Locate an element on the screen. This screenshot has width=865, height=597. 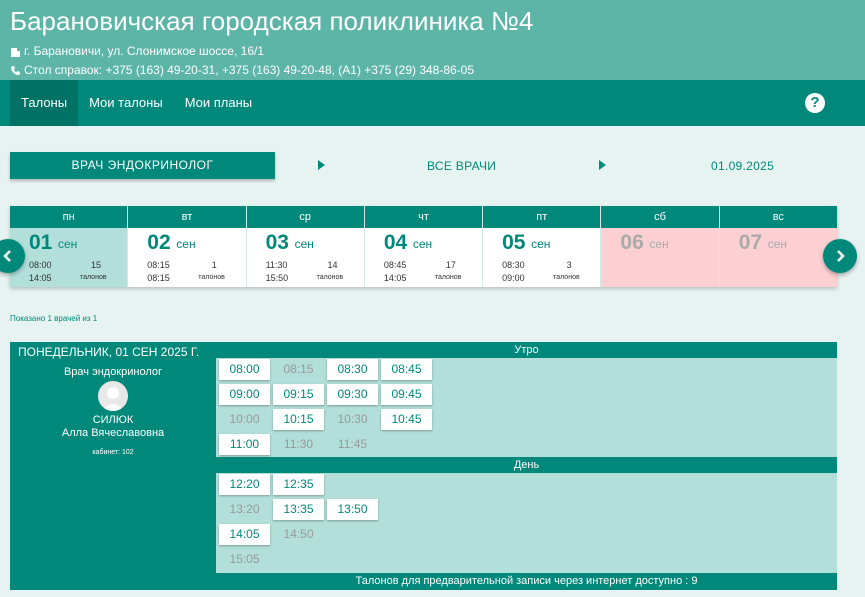
time-slot: 14:05 is located at coordinates (244, 534).